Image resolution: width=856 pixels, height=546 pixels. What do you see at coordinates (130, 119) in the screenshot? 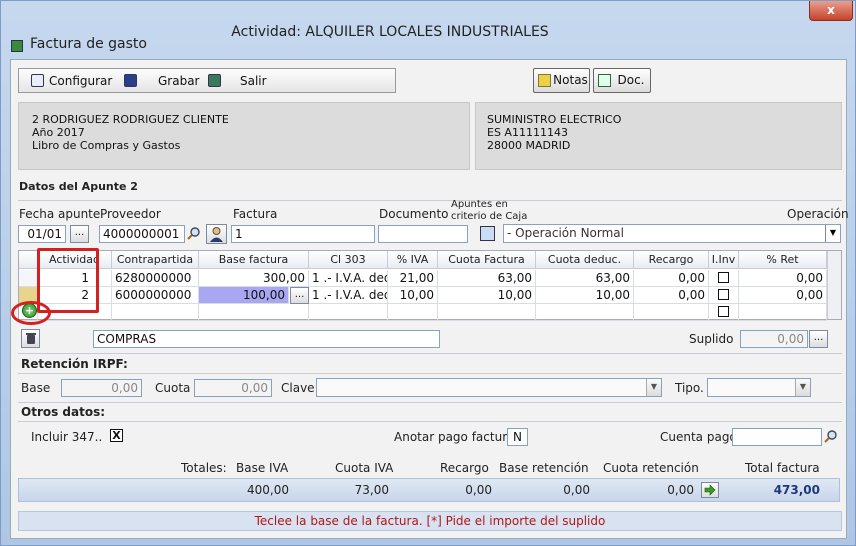
I see `client-name: 2 RODRIGUEZ RODRIGUEZ CLIENTE` at bounding box center [130, 119].